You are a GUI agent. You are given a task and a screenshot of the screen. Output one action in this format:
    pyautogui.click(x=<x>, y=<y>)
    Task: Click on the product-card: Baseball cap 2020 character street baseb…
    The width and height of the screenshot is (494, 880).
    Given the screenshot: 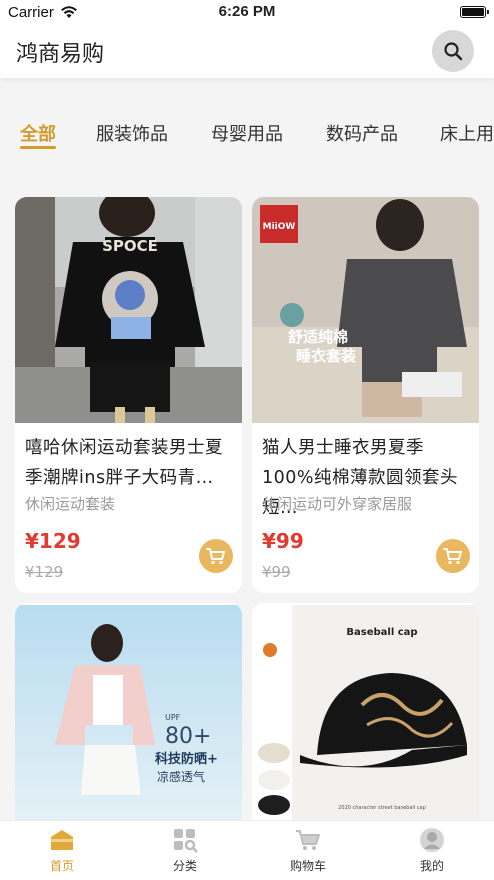 What is the action you would take?
    pyautogui.click(x=365, y=718)
    